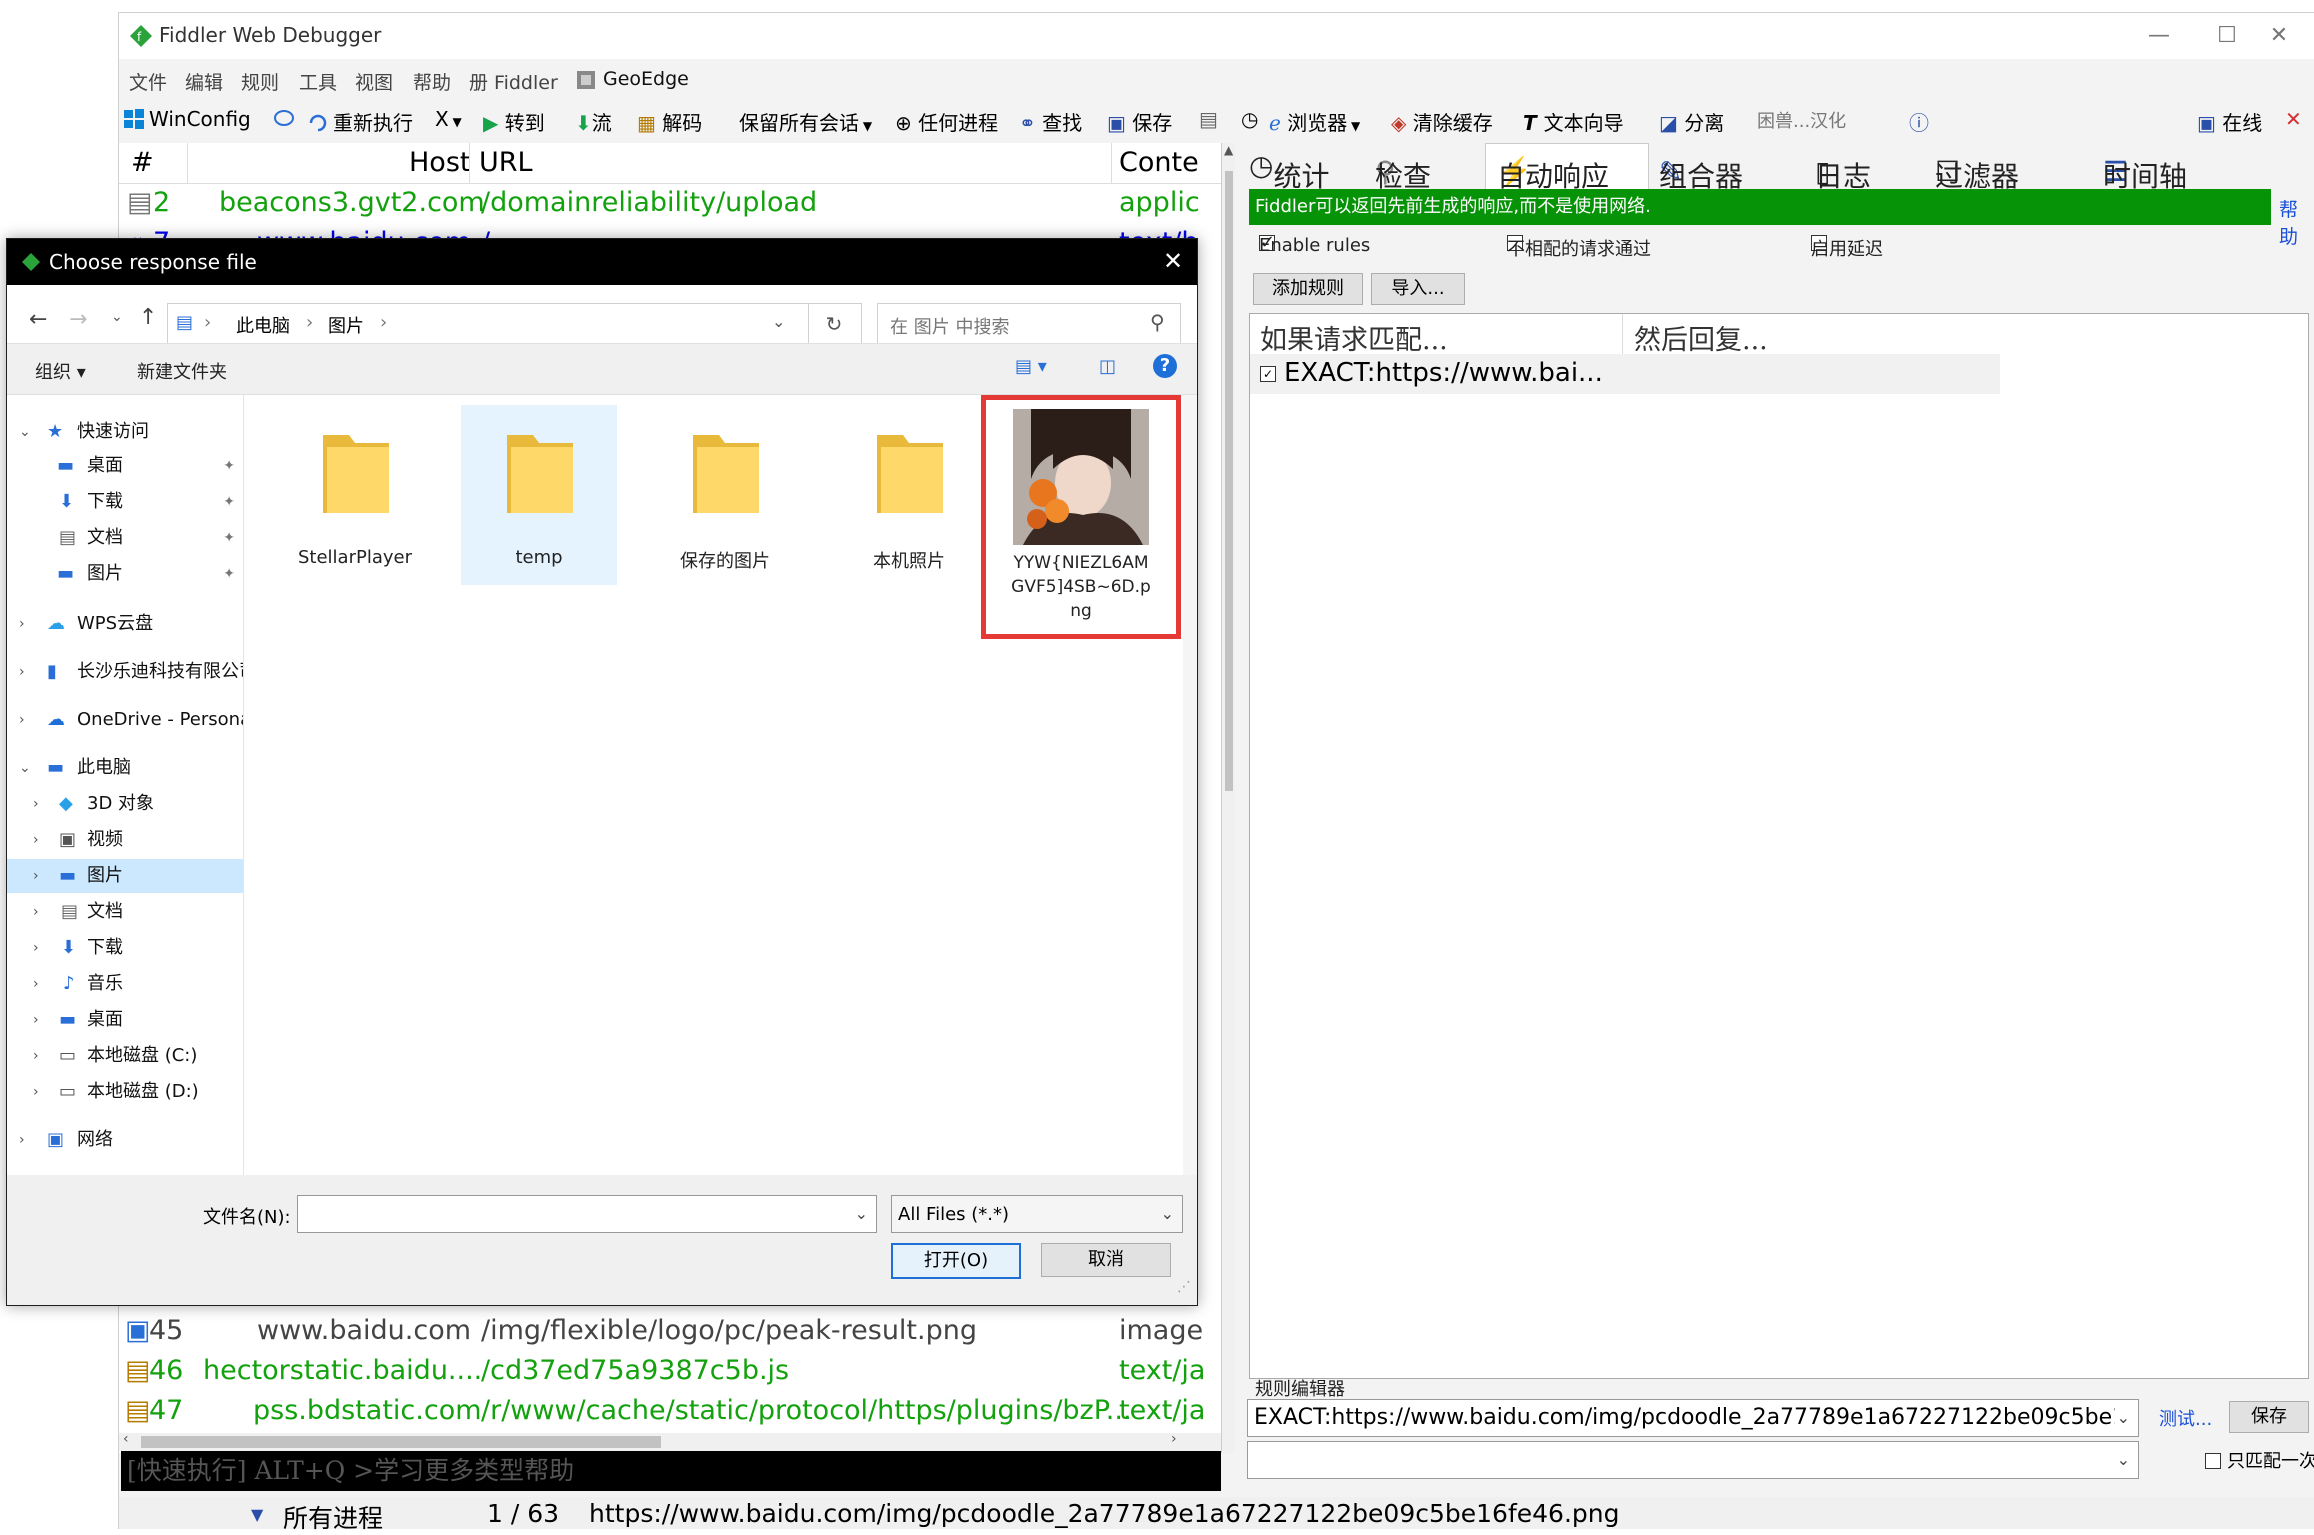 The image size is (2314, 1535). Describe the element at coordinates (1107, 366) in the screenshot. I see `preview-pane-icon: ◫` at that location.